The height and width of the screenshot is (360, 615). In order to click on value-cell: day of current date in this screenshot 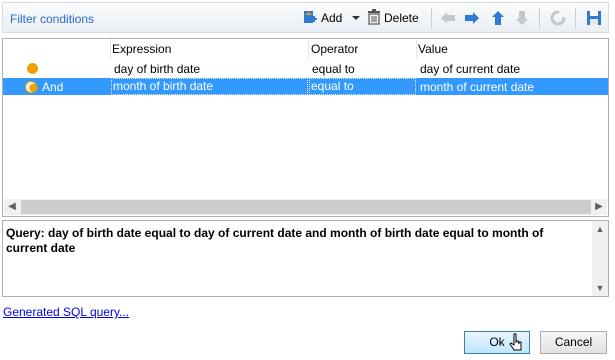, I will do `click(470, 69)`.